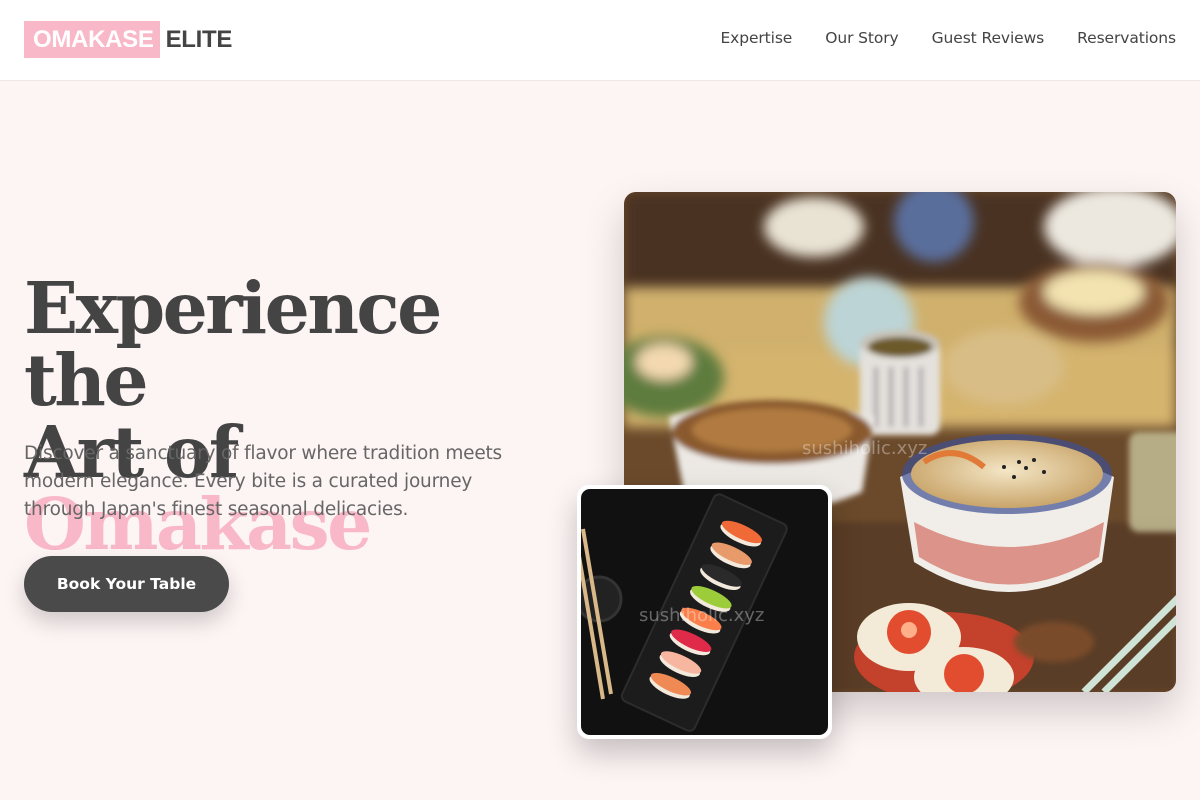 The width and height of the screenshot is (1200, 800). I want to click on nav-our-story: Our Story, so click(861, 38).